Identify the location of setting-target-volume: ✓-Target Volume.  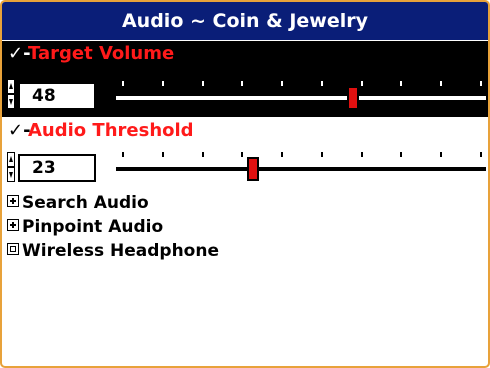
(91, 54).